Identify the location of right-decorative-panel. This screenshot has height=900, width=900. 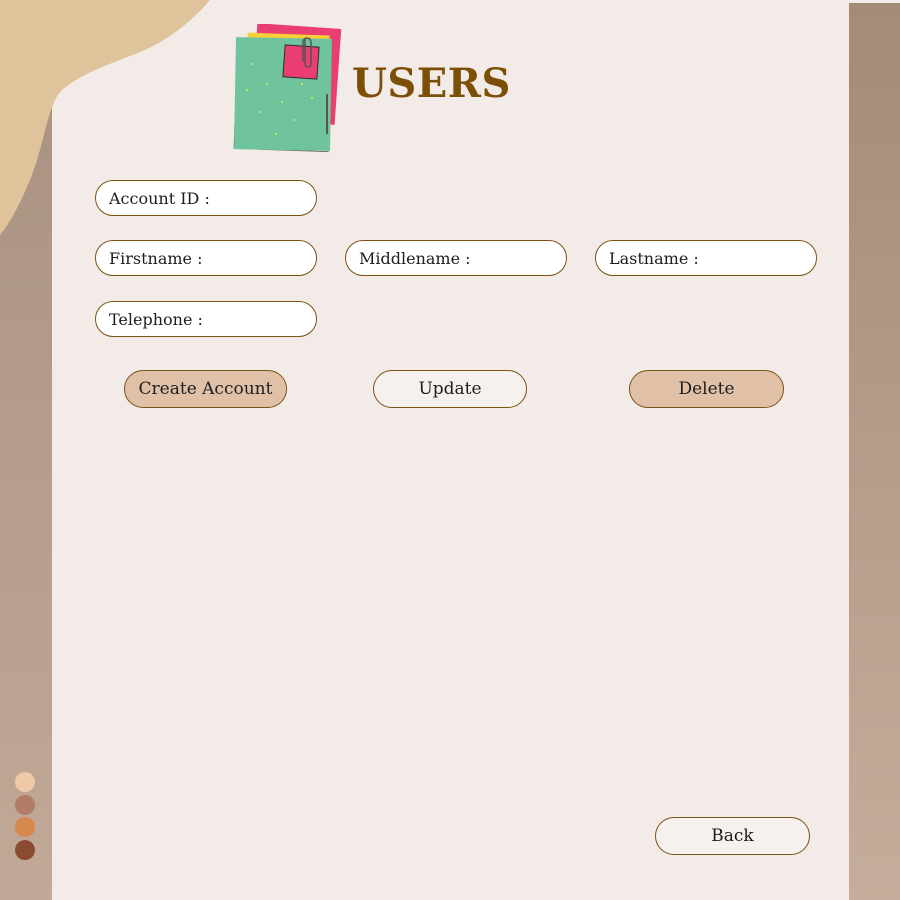
(874, 451).